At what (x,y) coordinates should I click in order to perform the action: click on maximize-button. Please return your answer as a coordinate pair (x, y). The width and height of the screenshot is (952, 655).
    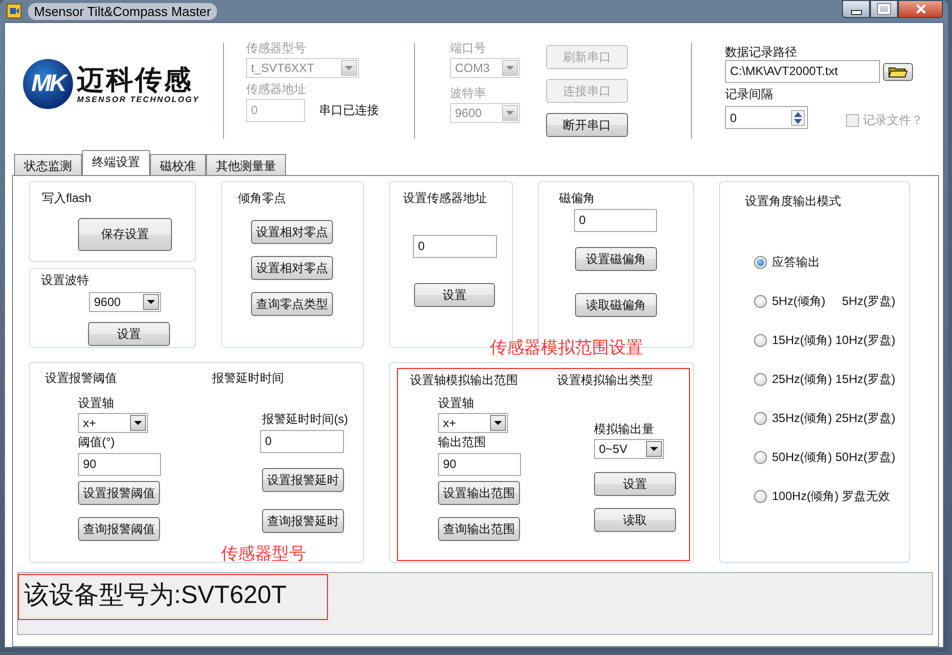
    Looking at the image, I should click on (884, 9).